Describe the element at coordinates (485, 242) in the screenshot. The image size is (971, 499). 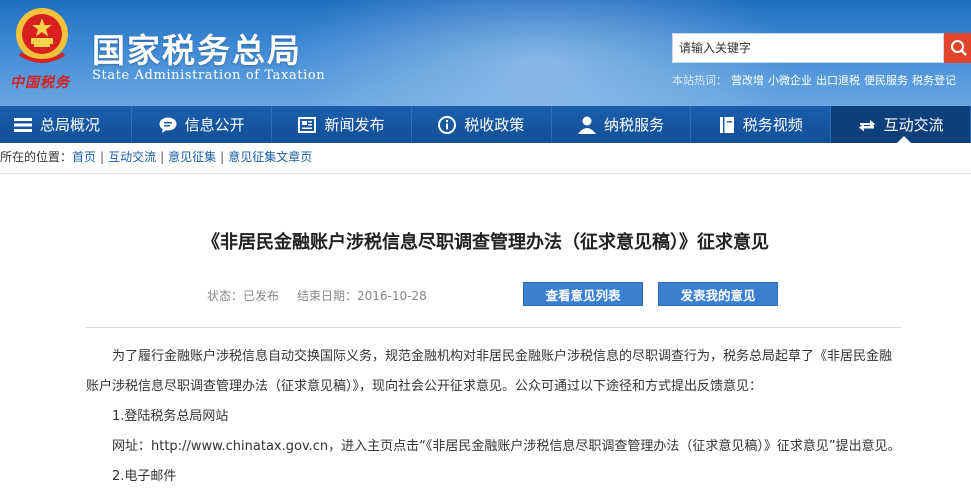
I see `article-title: 《非居民金融账户涉税信息尽职调查管理办法（征求意见稿）》征求意见` at that location.